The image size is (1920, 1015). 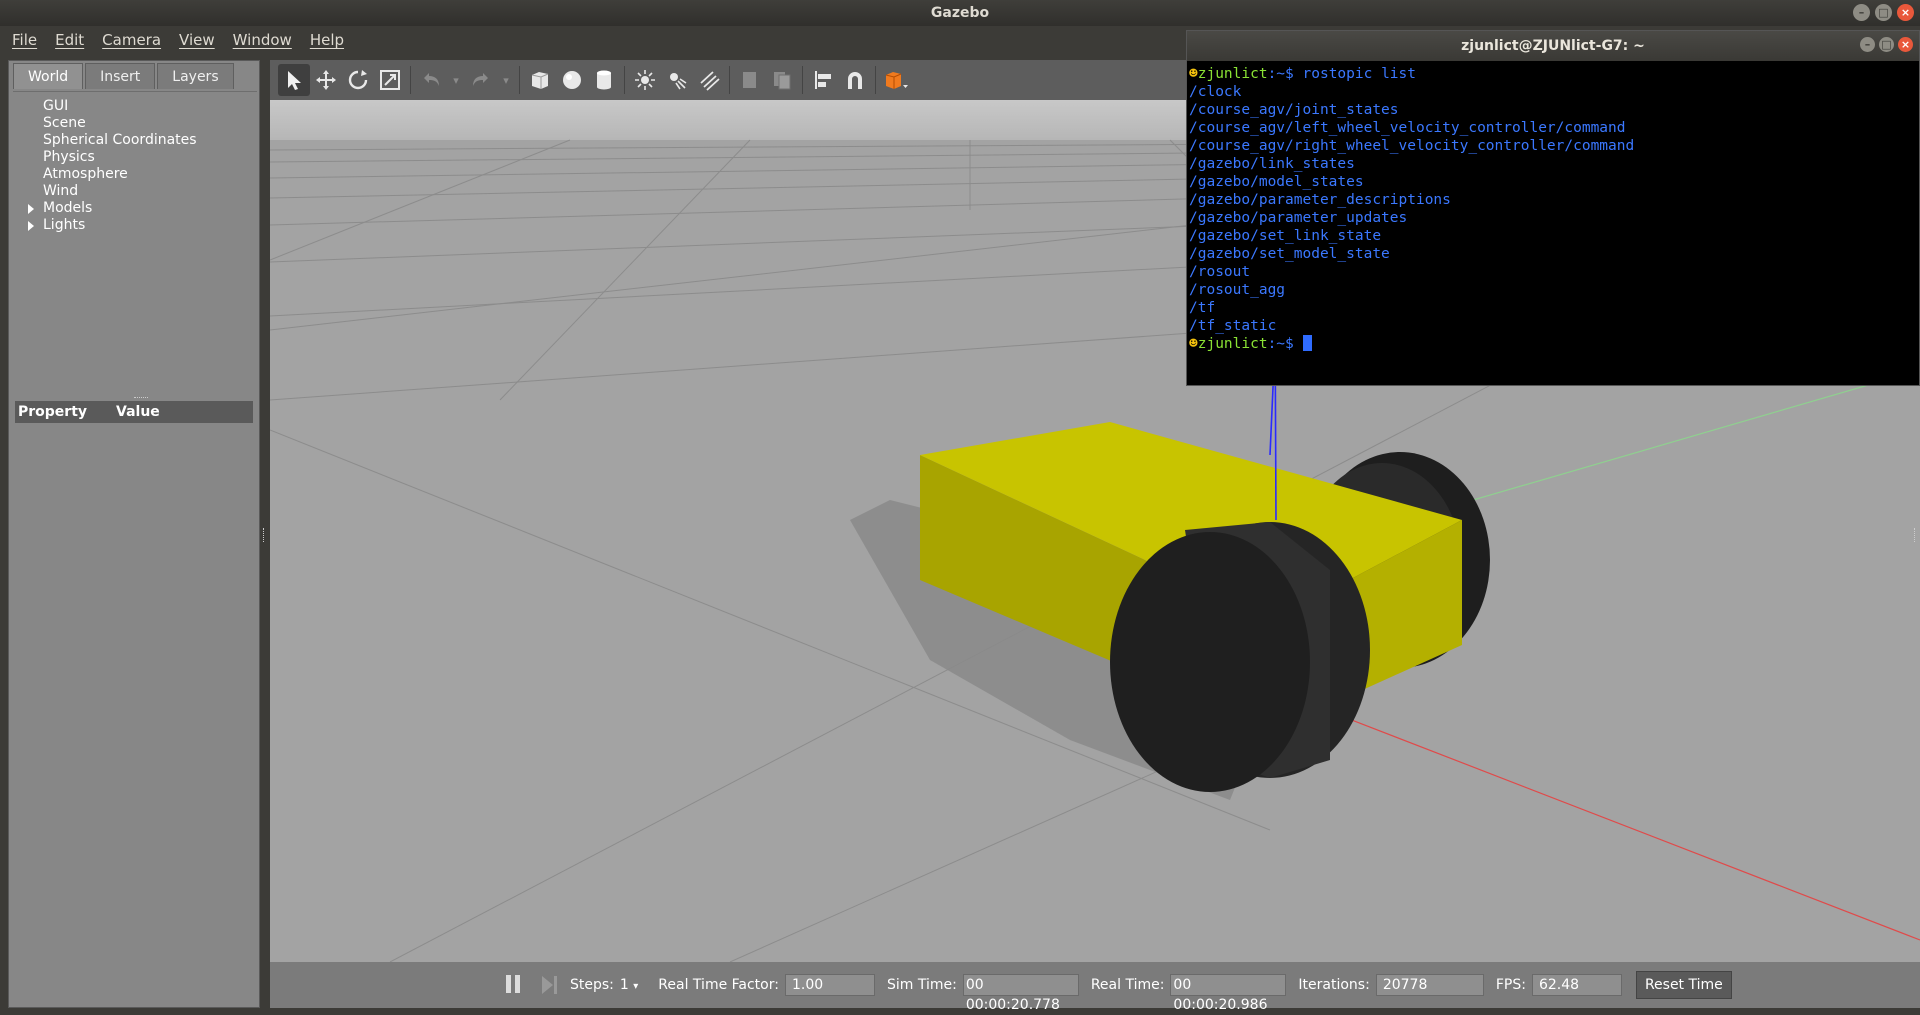 I want to click on steps-selector: 1 ▾, so click(x=629, y=985).